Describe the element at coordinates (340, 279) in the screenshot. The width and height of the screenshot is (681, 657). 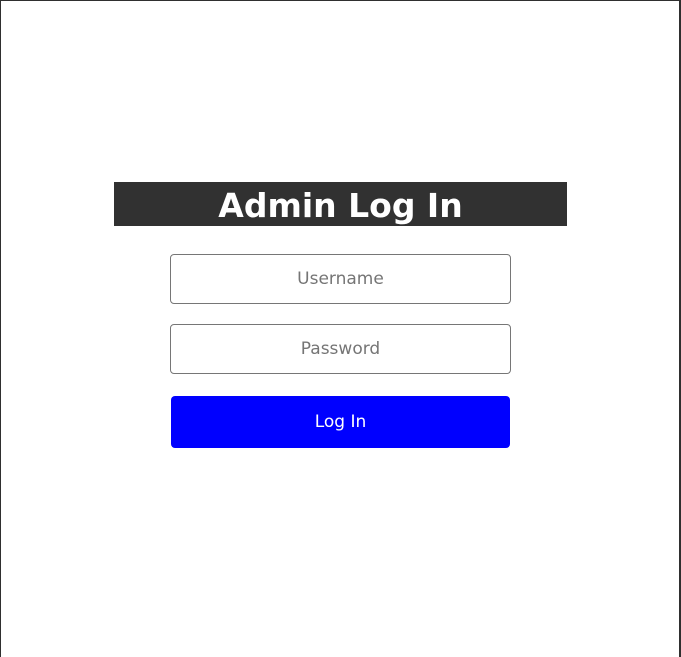
I see `username-input` at that location.